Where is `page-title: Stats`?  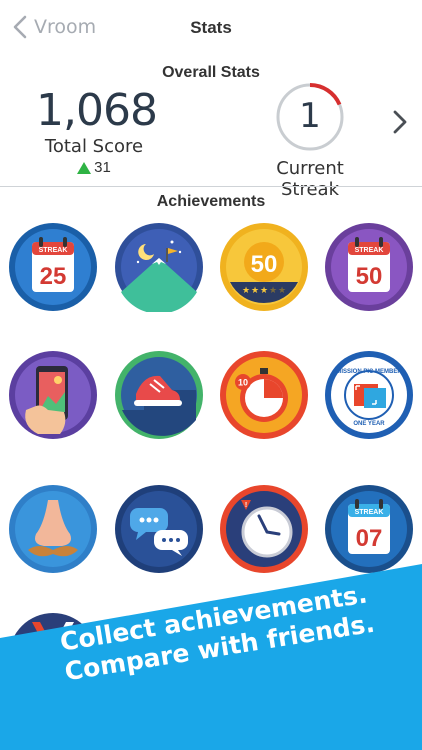 page-title: Stats is located at coordinates (211, 27).